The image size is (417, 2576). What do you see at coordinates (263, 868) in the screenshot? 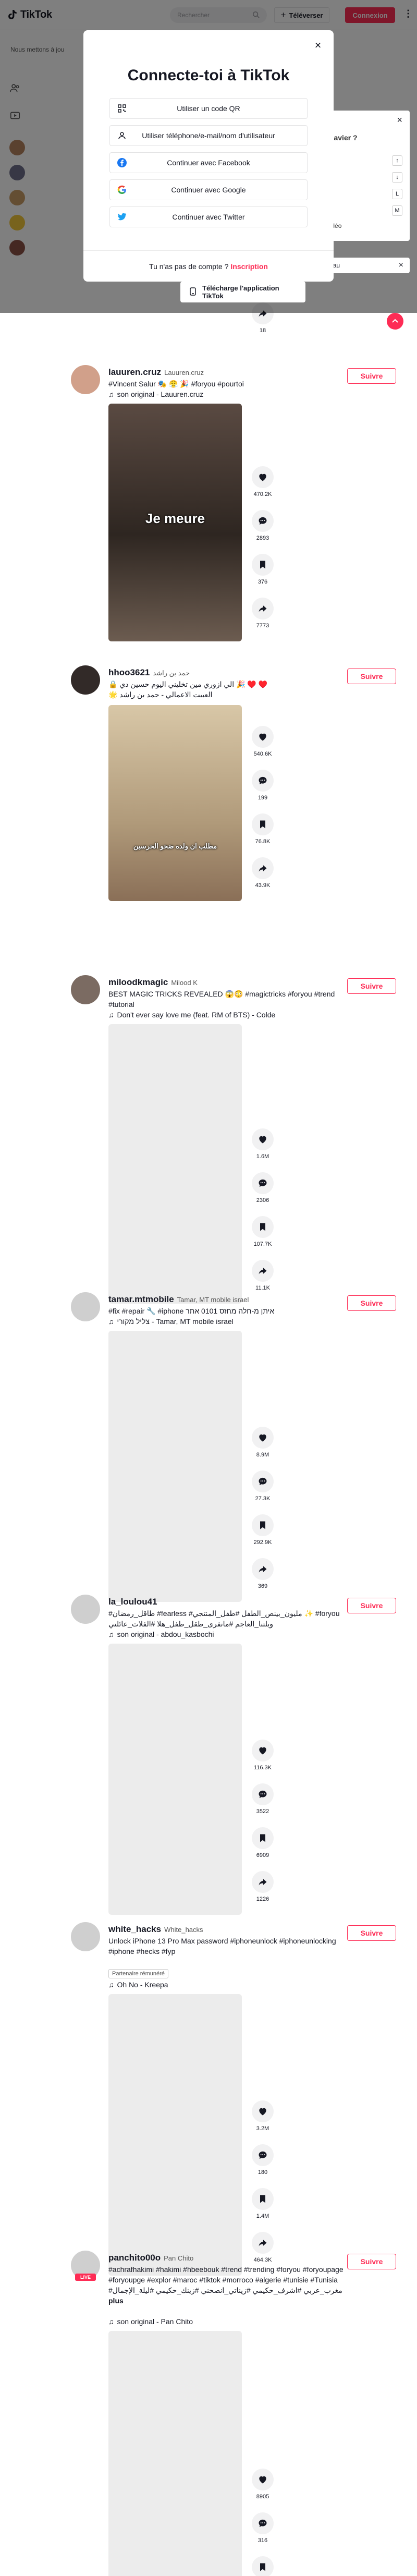
I see `share-icon` at bounding box center [263, 868].